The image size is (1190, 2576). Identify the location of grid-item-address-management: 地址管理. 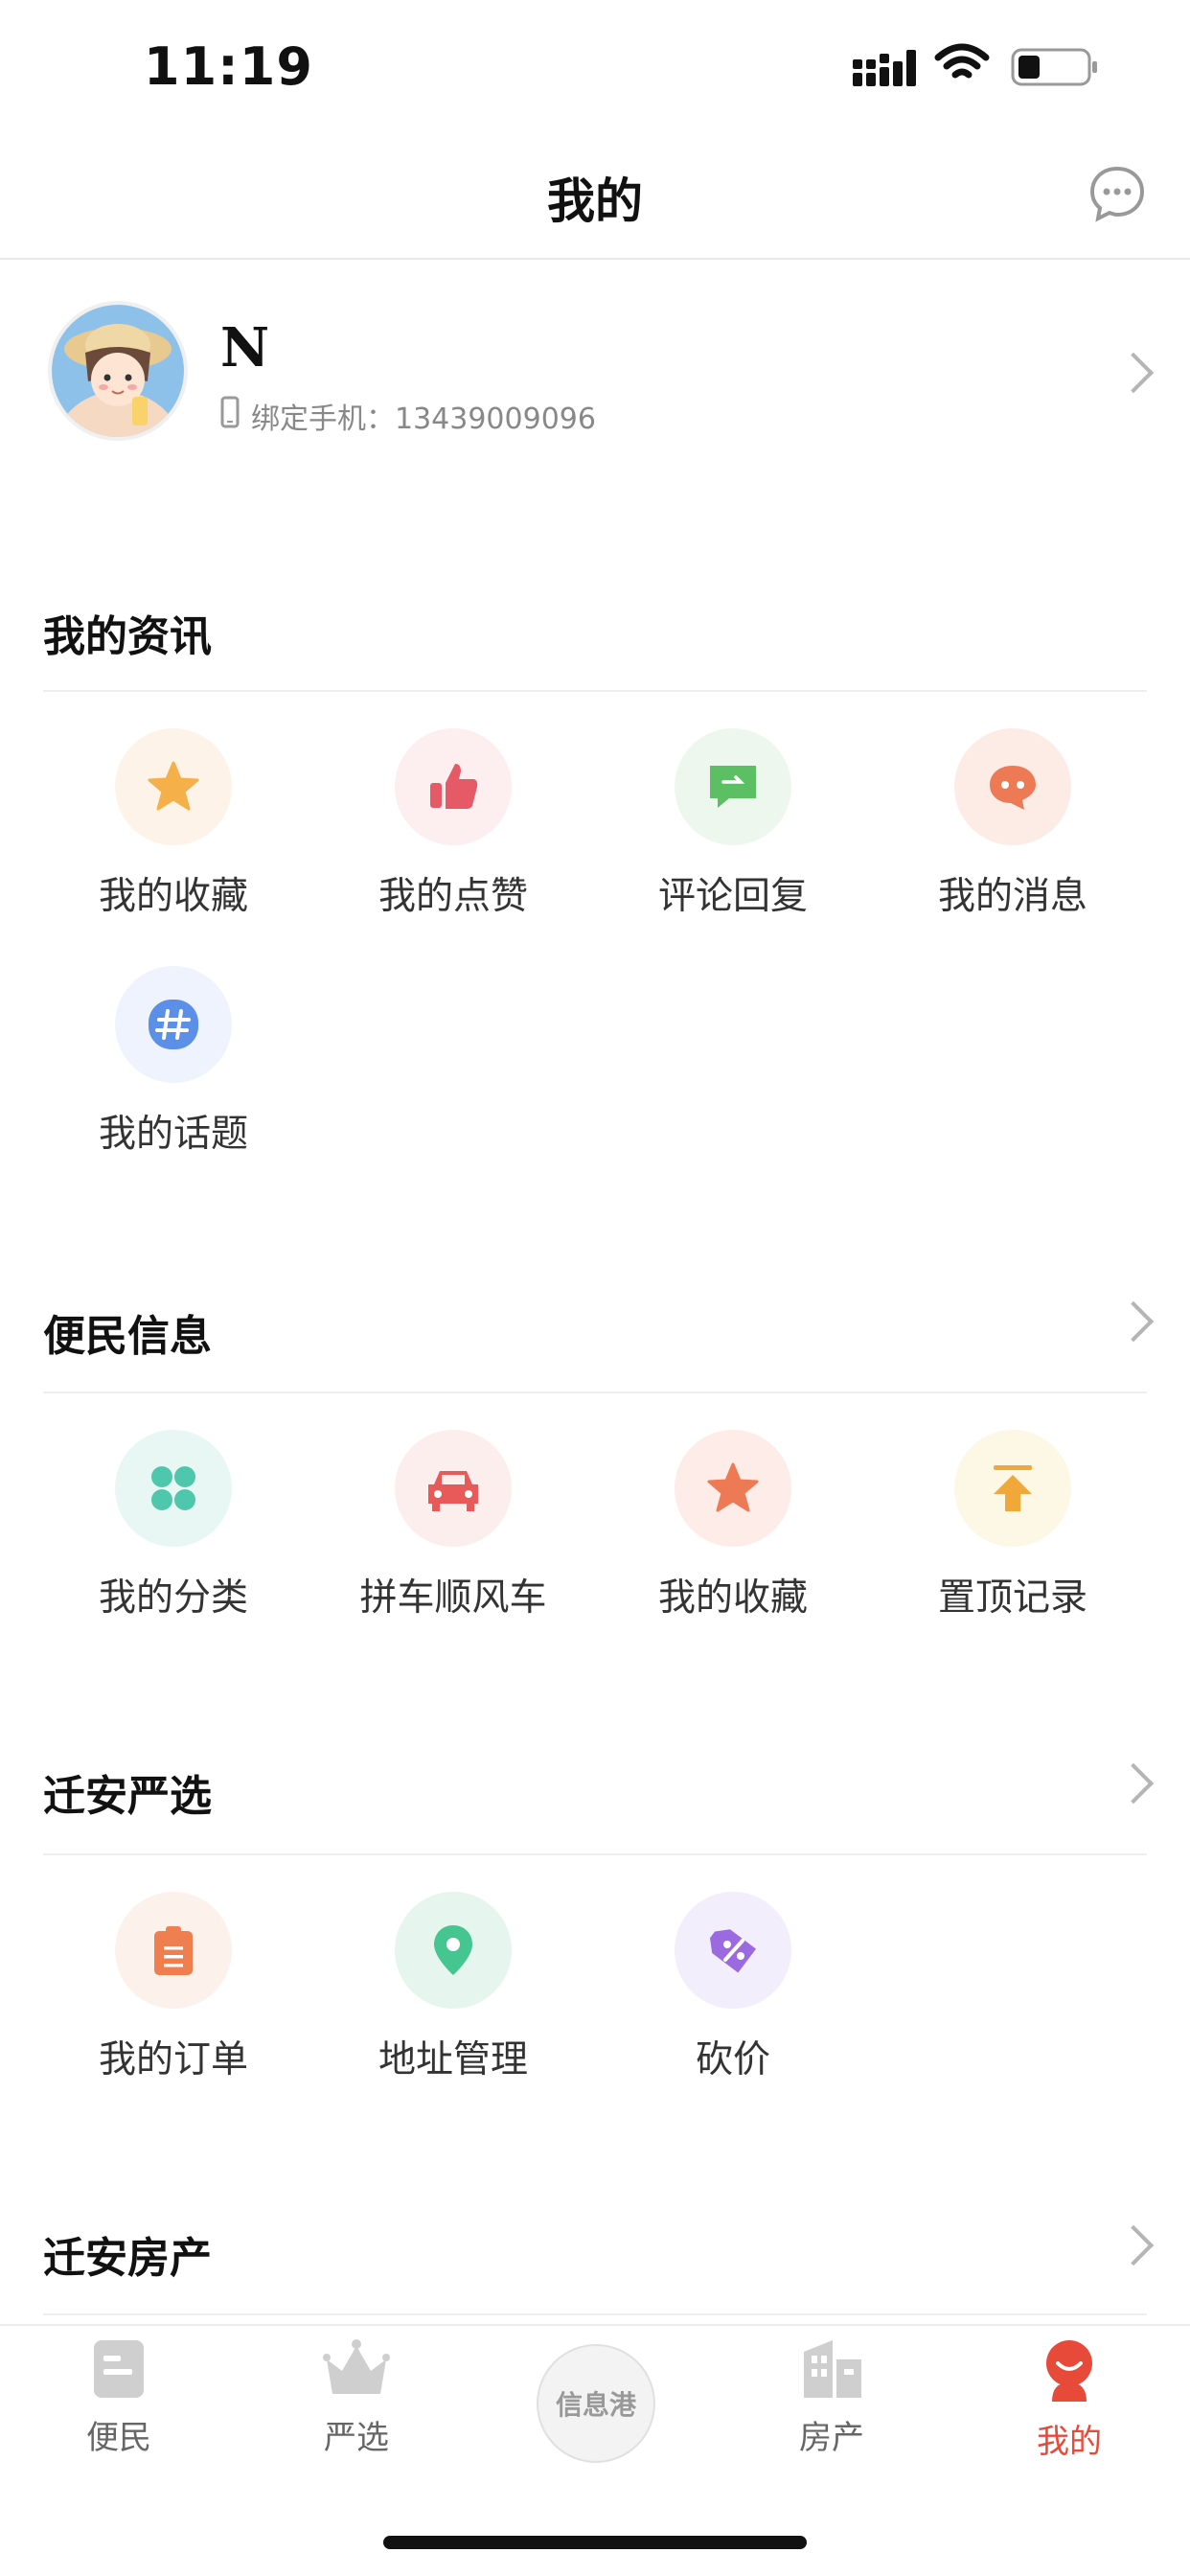
(453, 1988).